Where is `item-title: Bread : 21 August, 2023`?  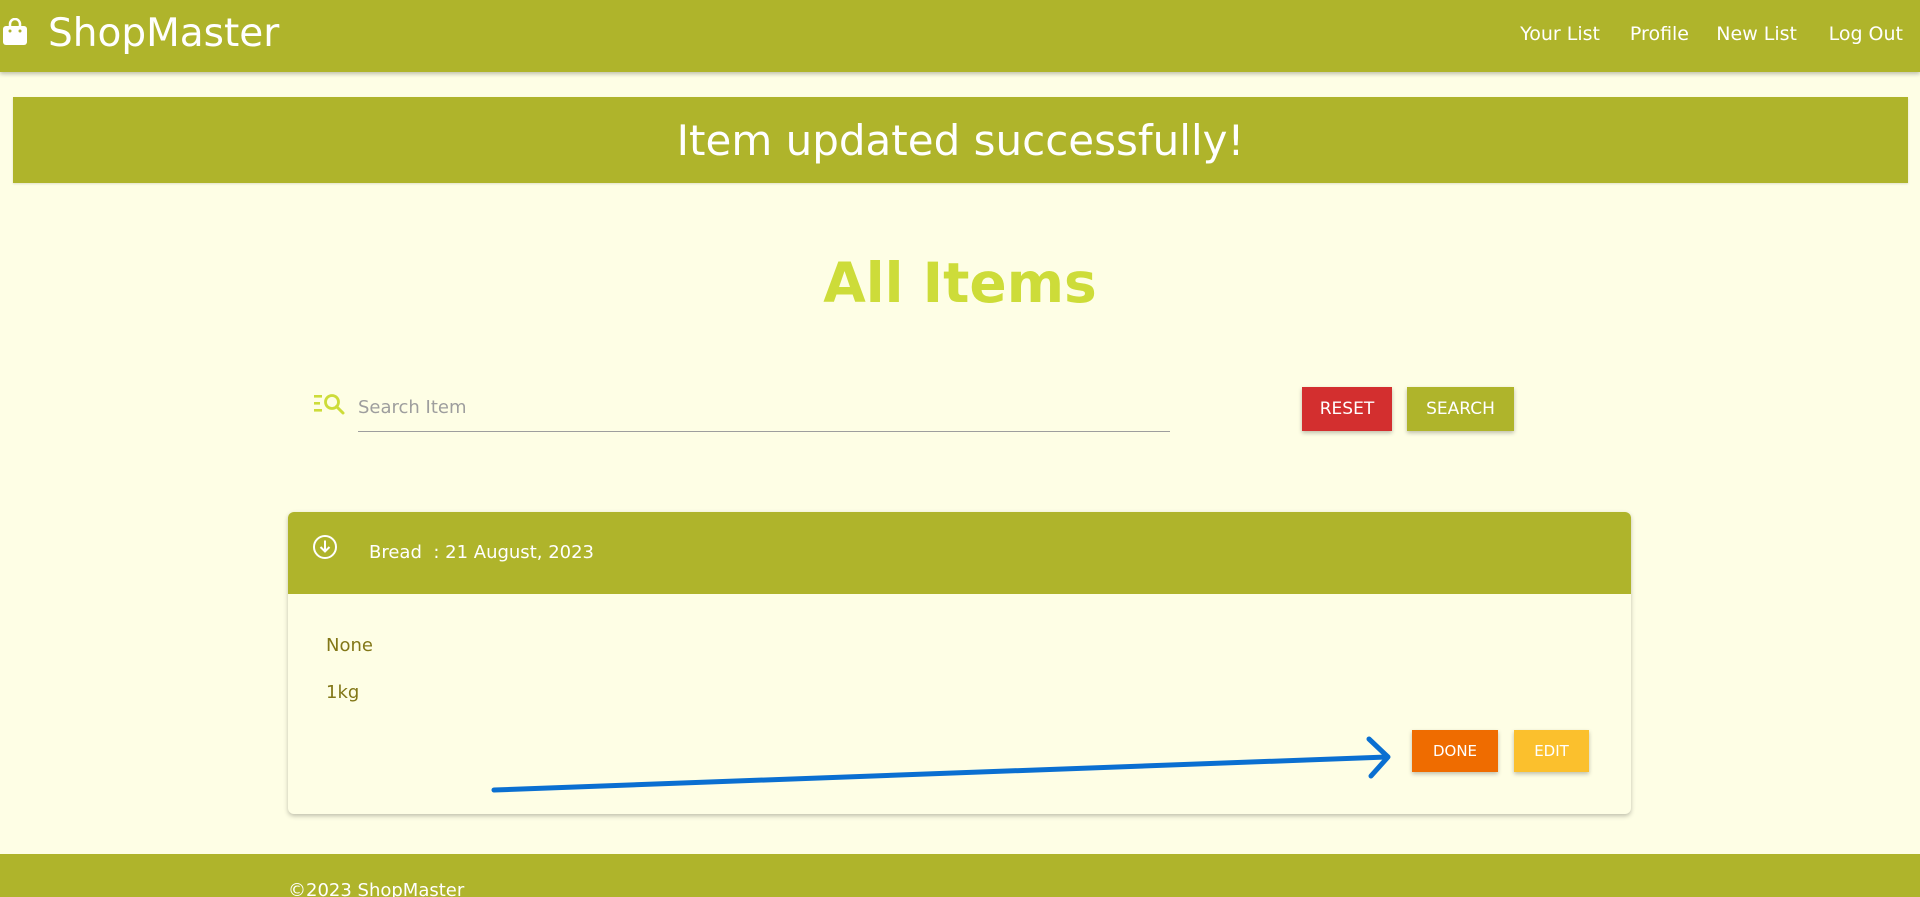
item-title: Bread : 21 August, 2023 is located at coordinates (481, 552).